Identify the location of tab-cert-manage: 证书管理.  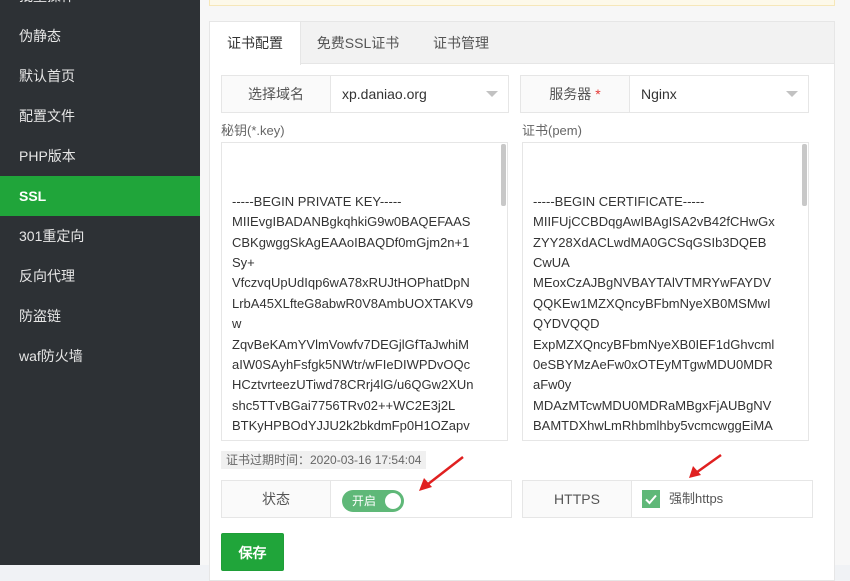
(461, 43).